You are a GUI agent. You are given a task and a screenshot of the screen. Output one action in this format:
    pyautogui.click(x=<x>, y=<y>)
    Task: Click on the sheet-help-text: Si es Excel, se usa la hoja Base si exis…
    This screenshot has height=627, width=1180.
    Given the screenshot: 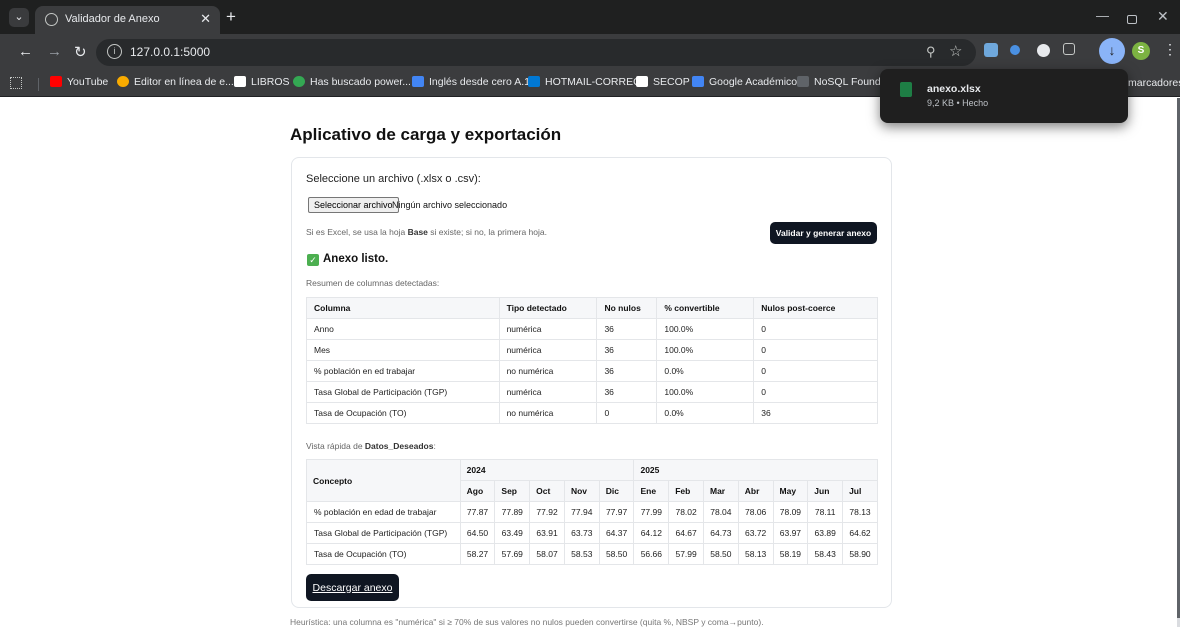 What is the action you would take?
    pyautogui.click(x=426, y=232)
    